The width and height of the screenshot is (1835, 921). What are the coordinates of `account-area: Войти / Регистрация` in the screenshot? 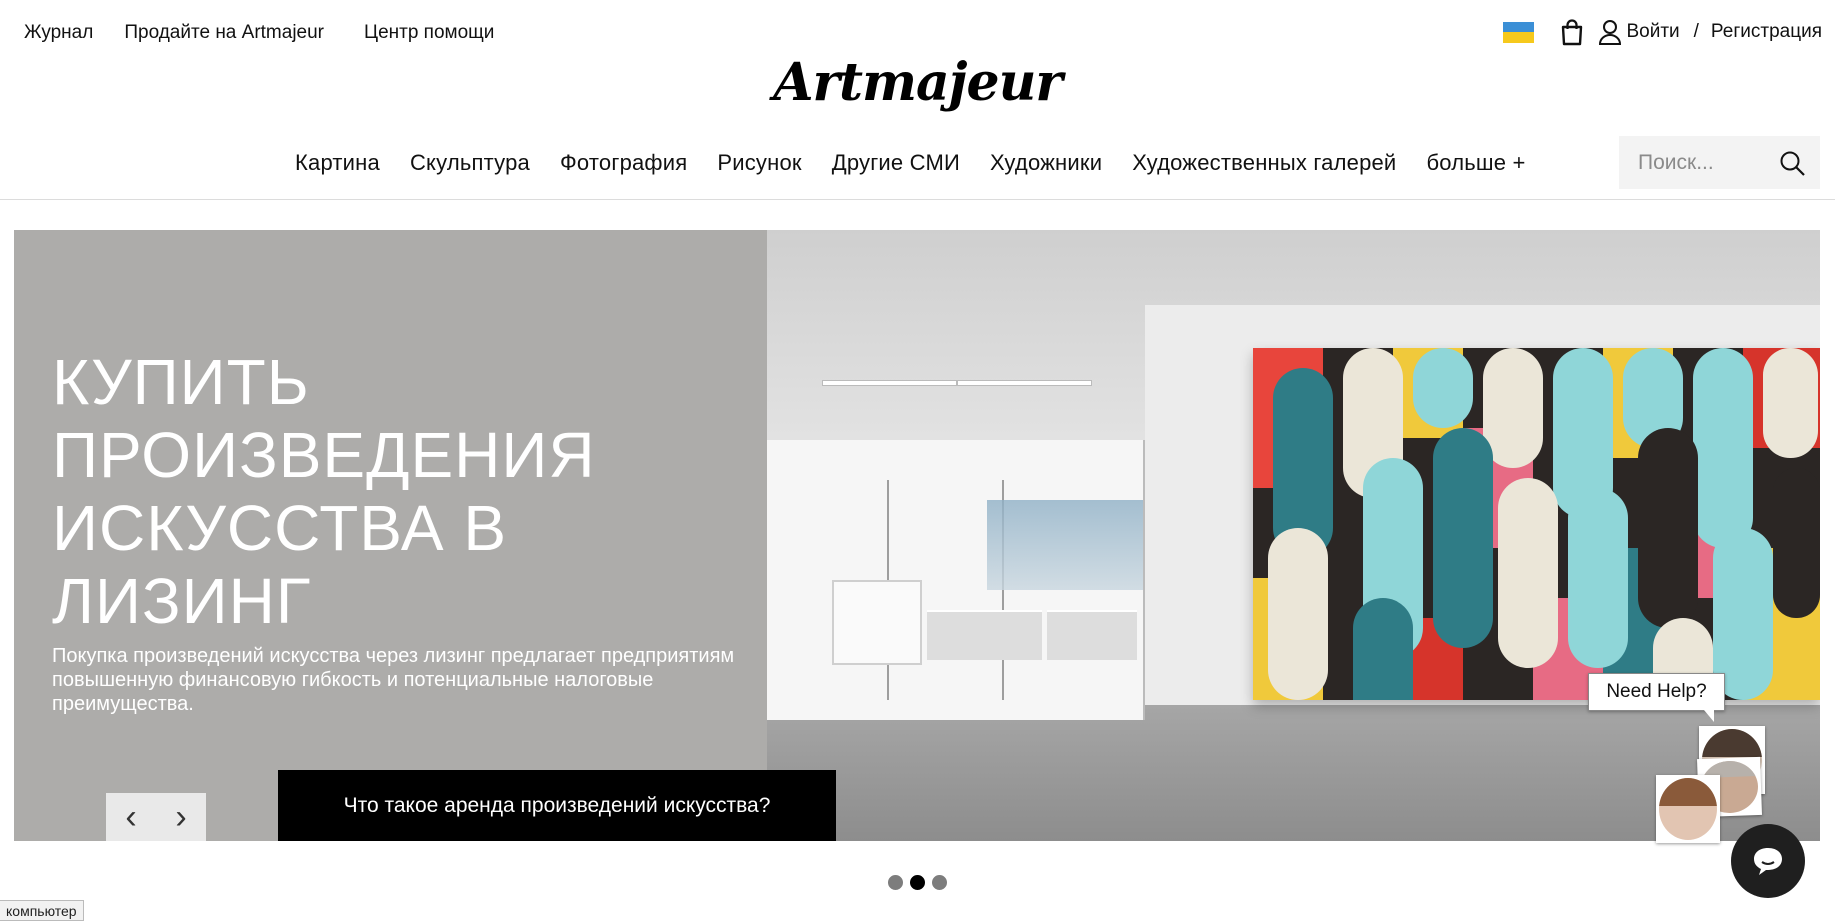 It's located at (1662, 32).